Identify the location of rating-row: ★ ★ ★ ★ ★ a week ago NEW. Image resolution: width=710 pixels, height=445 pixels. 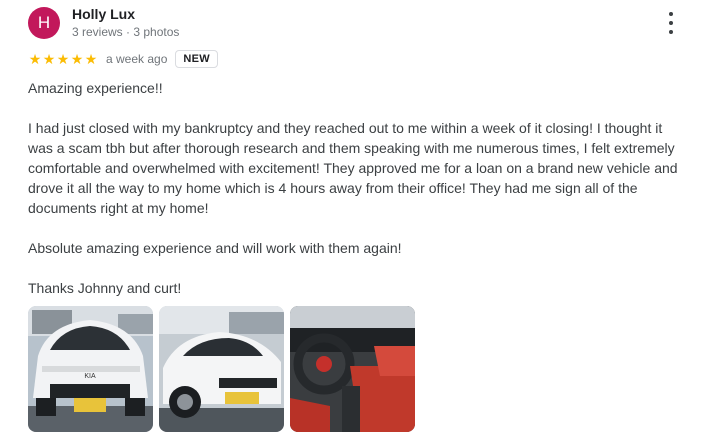
(123, 59).